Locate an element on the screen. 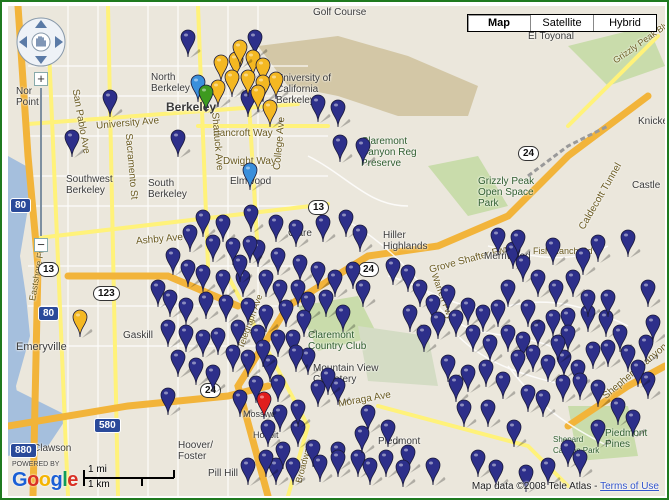 Image resolution: width=669 pixels, height=500 pixels. powered-by-label: POWERED BY is located at coordinates (36, 464).